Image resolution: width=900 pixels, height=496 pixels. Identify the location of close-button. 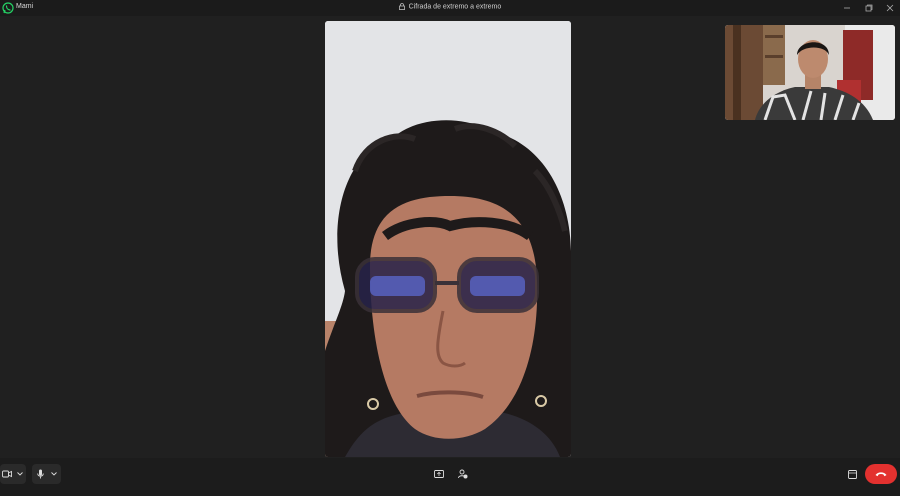
(889, 8).